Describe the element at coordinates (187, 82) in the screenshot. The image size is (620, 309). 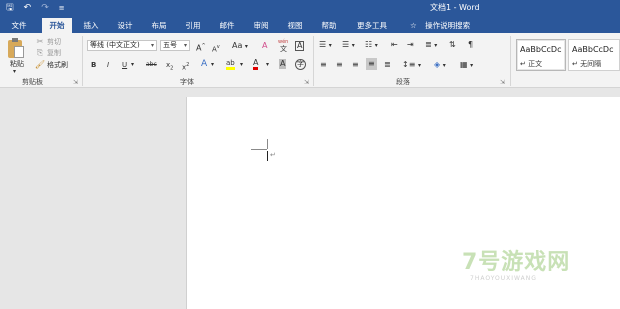
I see `font-group-label: 字体` at that location.